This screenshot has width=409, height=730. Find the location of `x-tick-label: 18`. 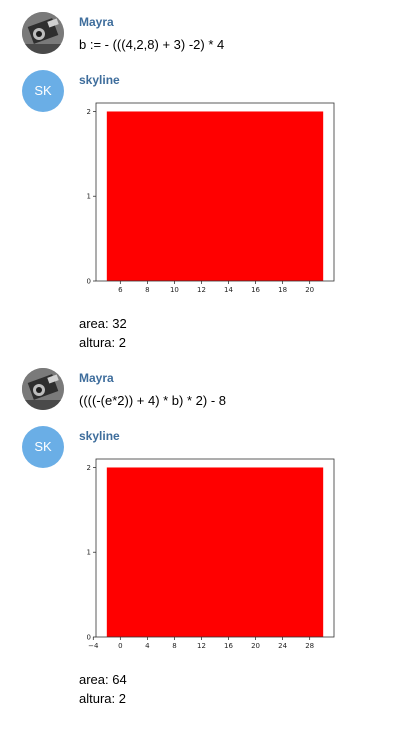

x-tick-label: 18 is located at coordinates (282, 290).